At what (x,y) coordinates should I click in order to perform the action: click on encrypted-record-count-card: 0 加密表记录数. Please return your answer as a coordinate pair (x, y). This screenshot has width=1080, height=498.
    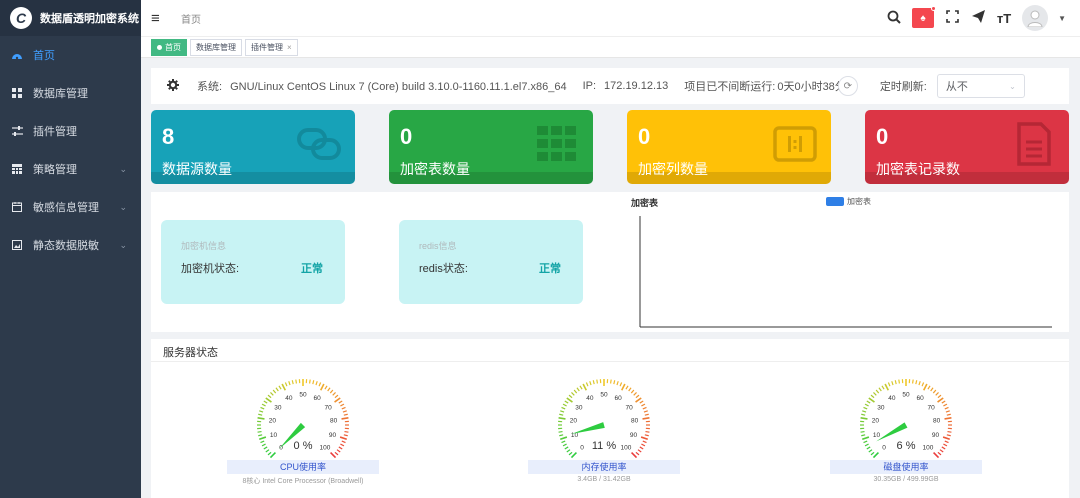
    Looking at the image, I should click on (967, 147).